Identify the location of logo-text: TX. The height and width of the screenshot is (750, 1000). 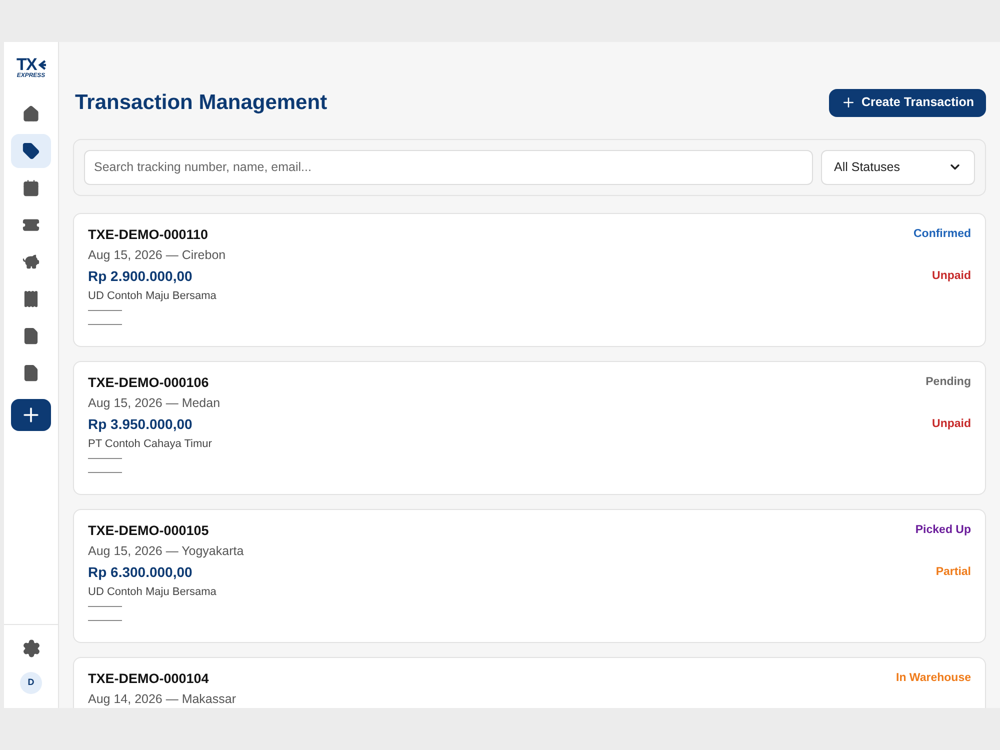
(26, 64).